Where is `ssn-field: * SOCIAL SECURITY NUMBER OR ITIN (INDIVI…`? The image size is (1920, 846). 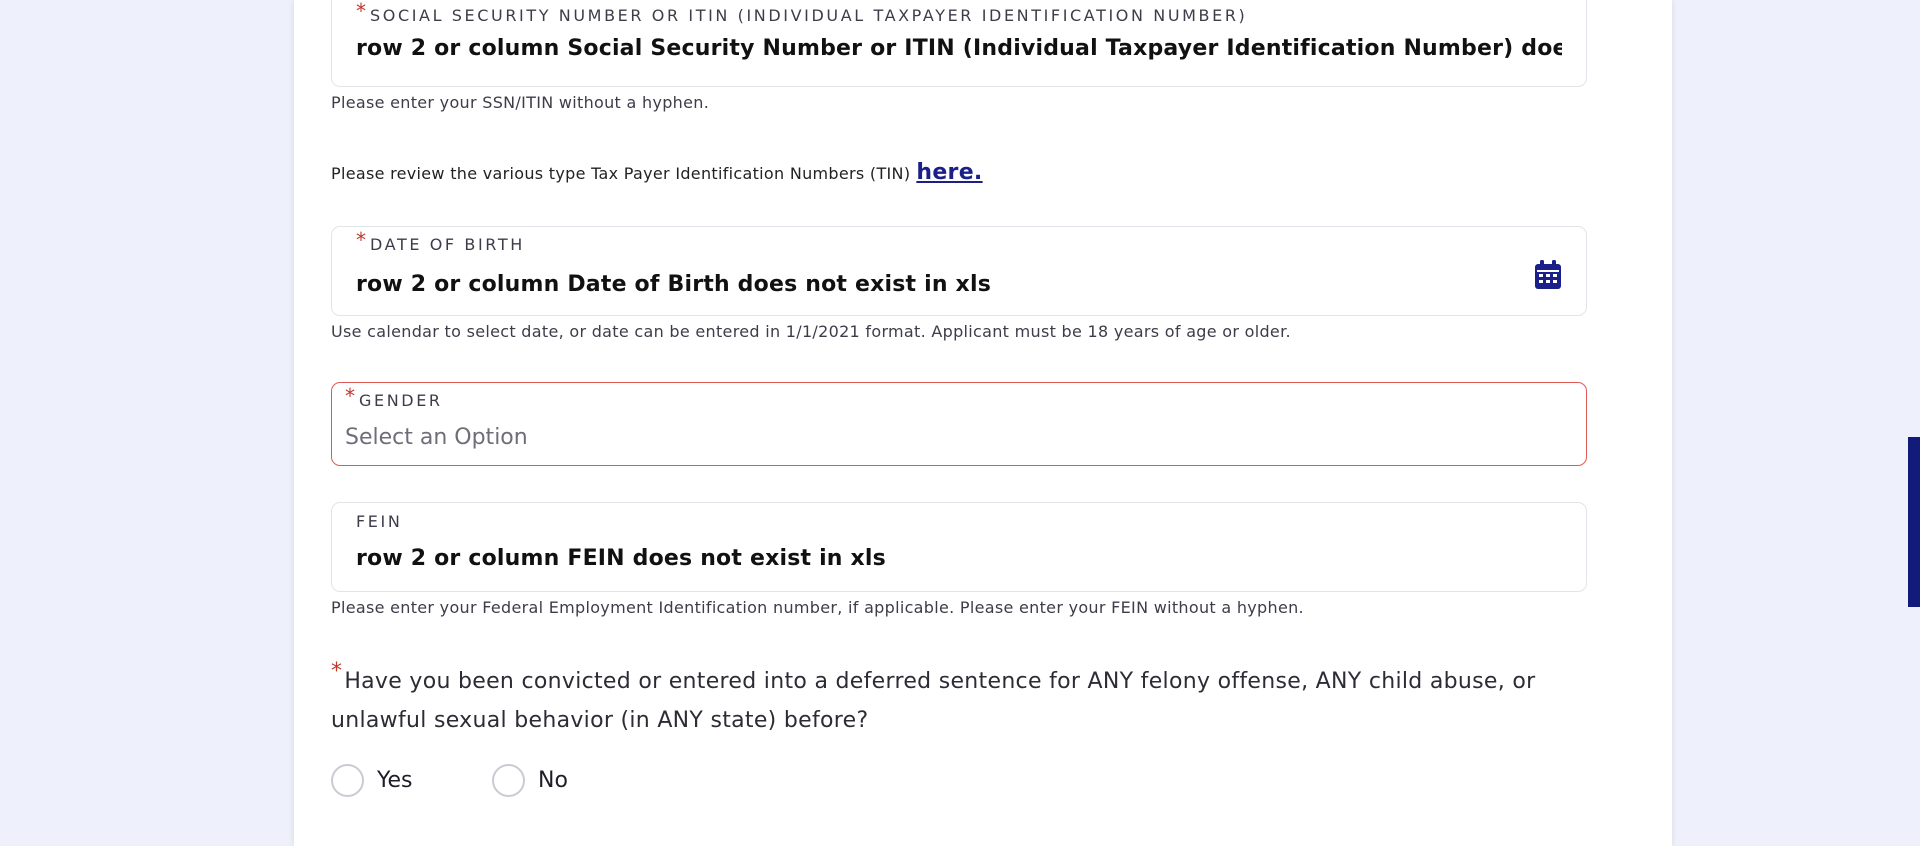
ssn-field: * SOCIAL SECURITY NUMBER OR ITIN (INDIVI… is located at coordinates (959, 43).